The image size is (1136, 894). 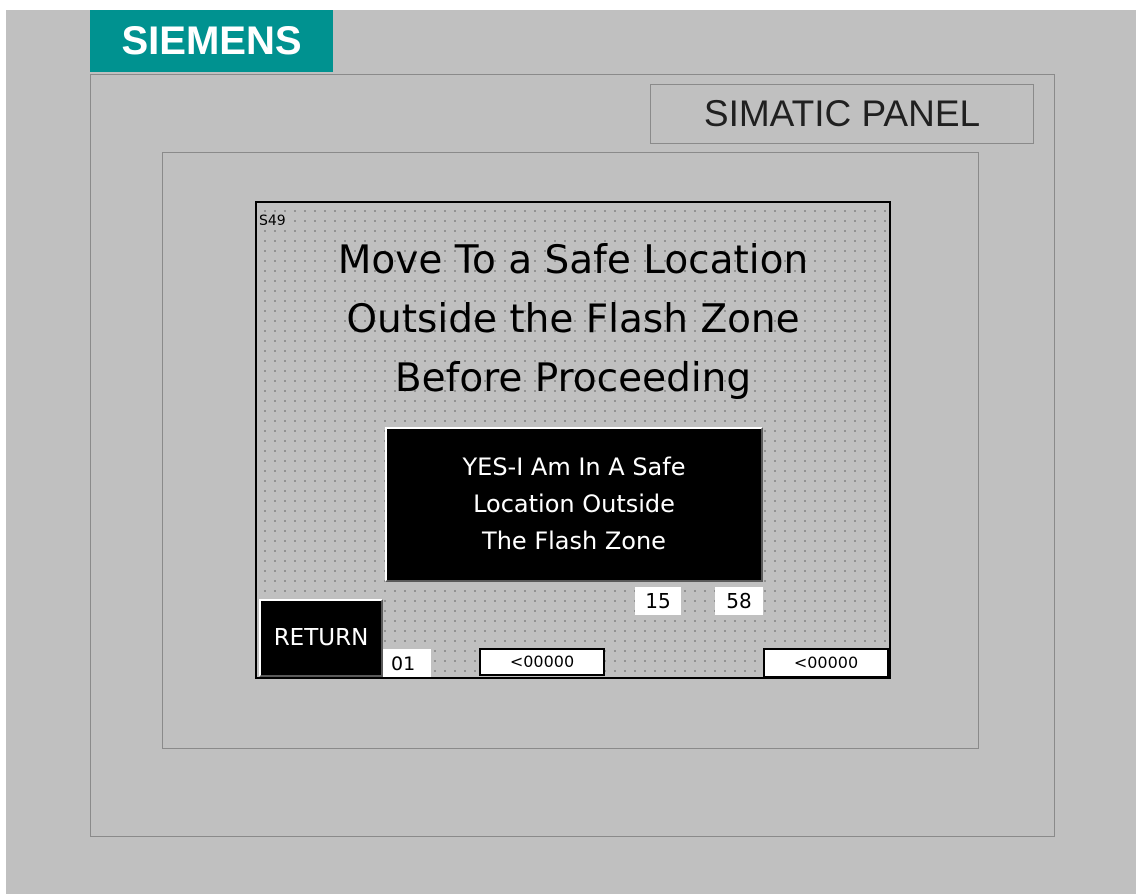 I want to click on value-display-field-1: <00000, so click(x=542, y=662).